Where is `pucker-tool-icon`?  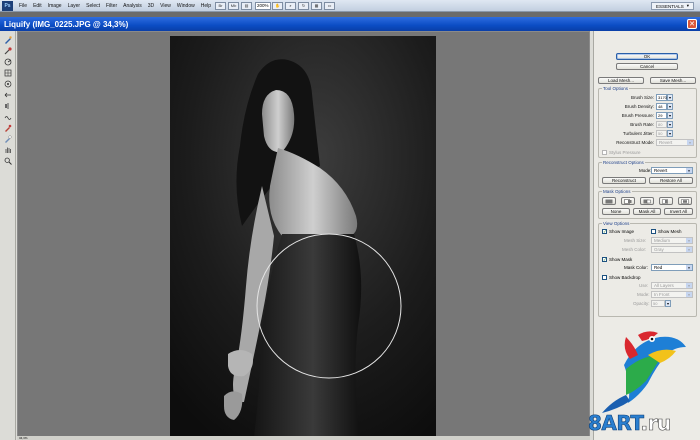 pucker-tool-icon is located at coordinates (8, 72).